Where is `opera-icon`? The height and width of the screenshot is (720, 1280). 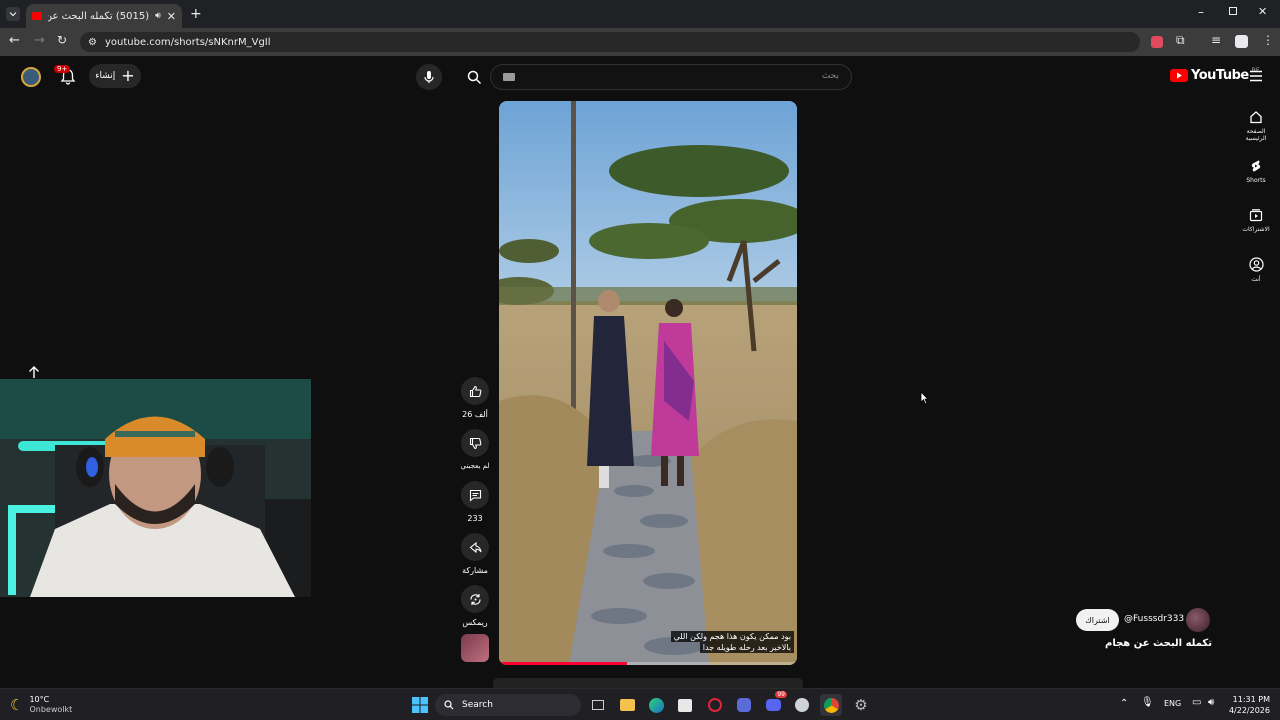 opera-icon is located at coordinates (715, 705).